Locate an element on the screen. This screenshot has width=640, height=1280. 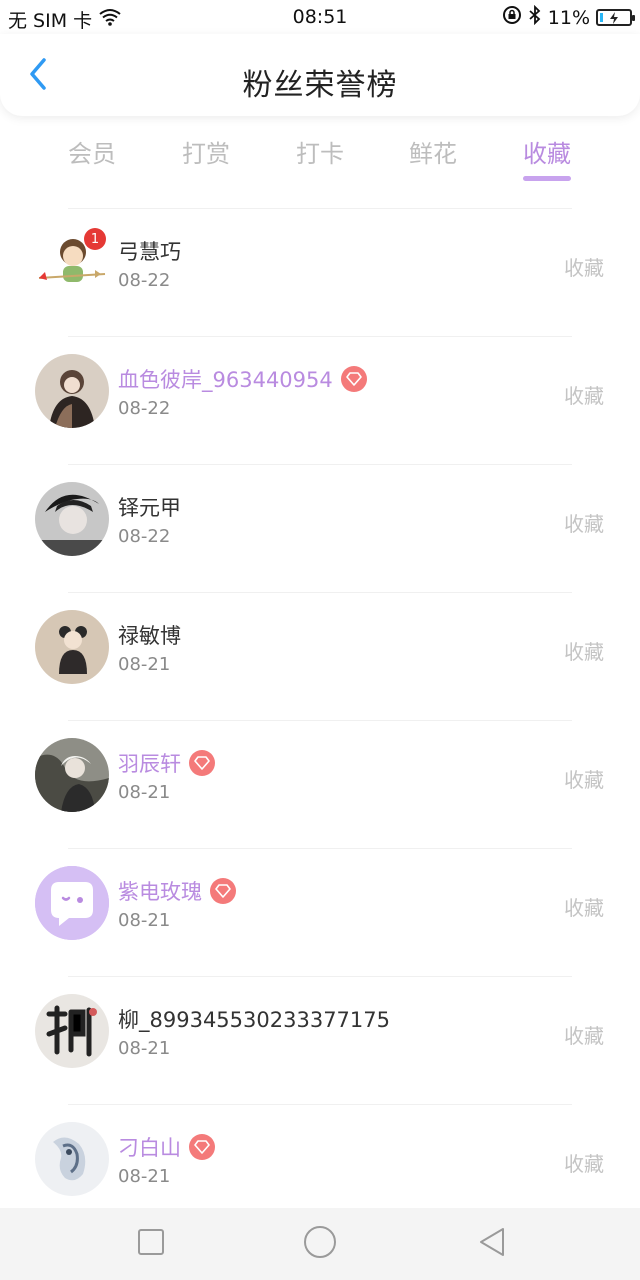
rank-badge: 1 is located at coordinates (95, 239).